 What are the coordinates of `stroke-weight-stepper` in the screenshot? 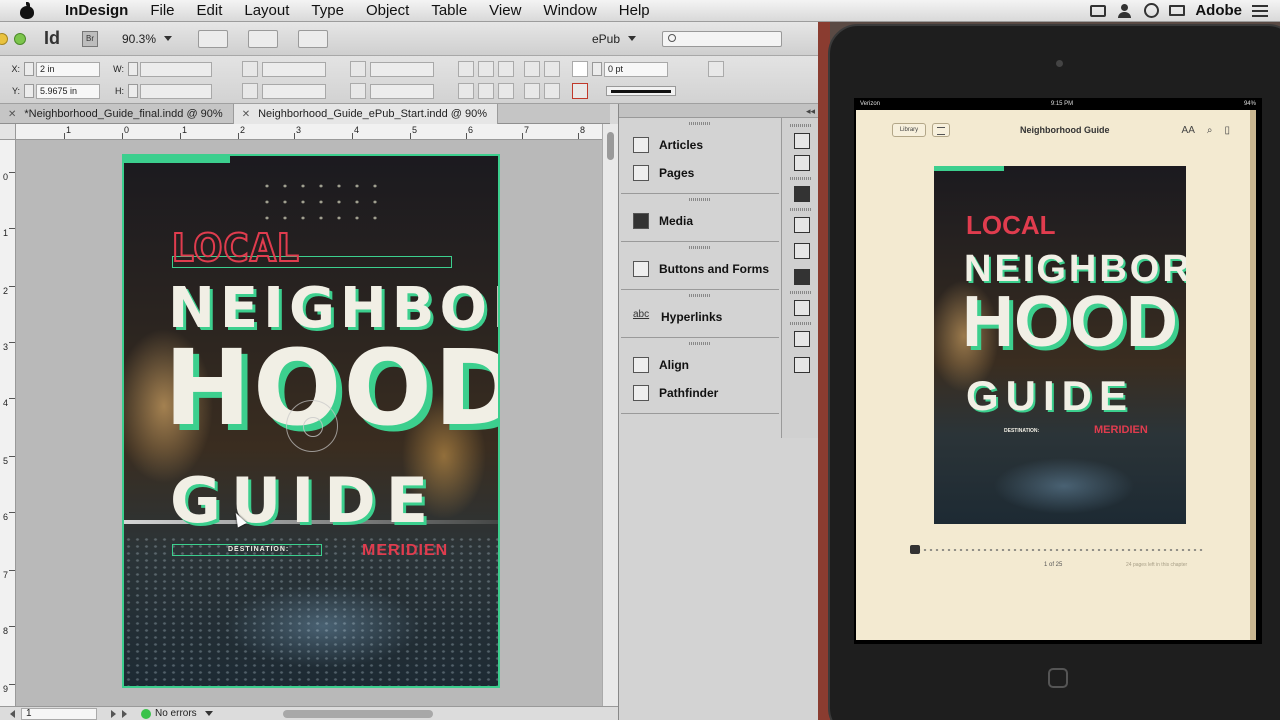 It's located at (597, 69).